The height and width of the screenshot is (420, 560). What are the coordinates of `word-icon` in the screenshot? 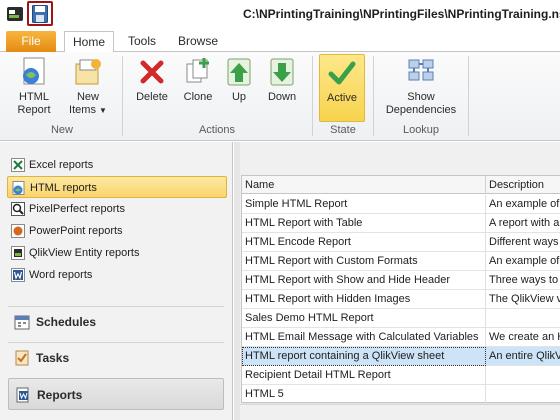 It's located at (18, 275).